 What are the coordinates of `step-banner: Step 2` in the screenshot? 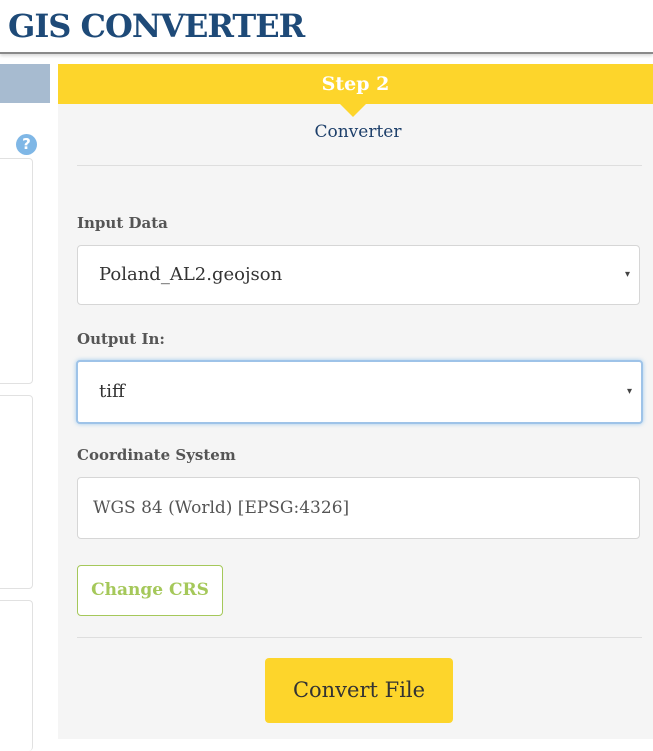 It's located at (355, 84).